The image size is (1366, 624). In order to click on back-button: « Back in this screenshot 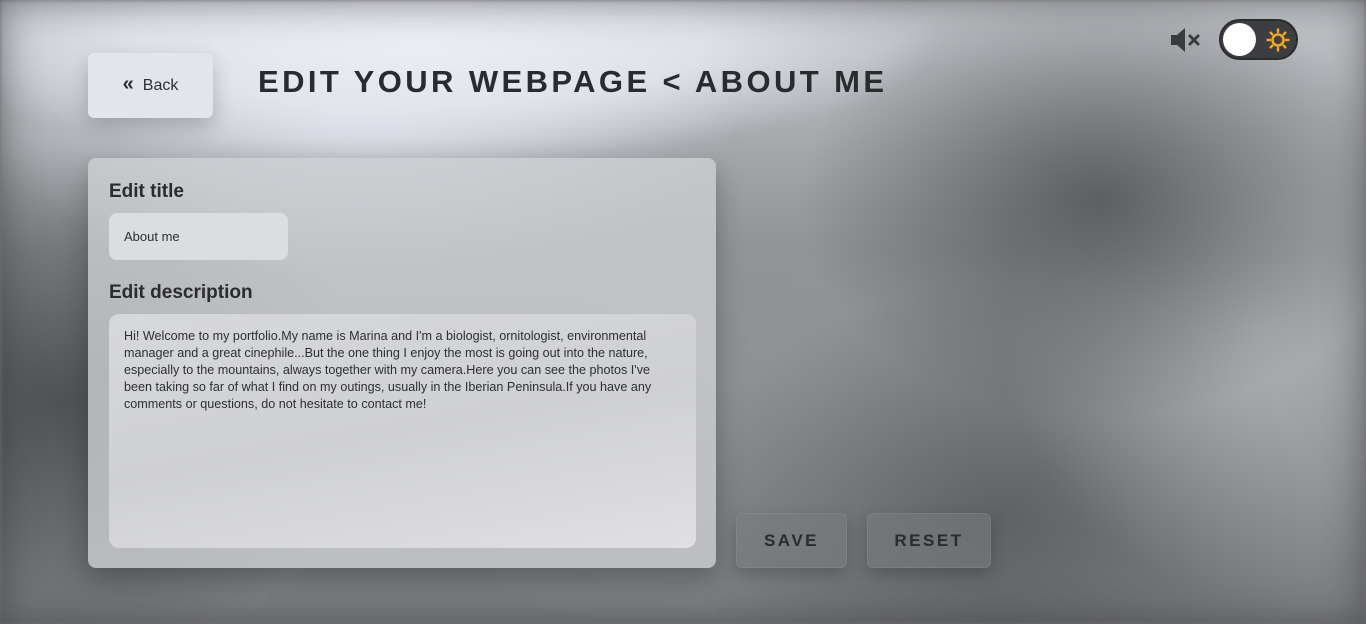, I will do `click(150, 85)`.